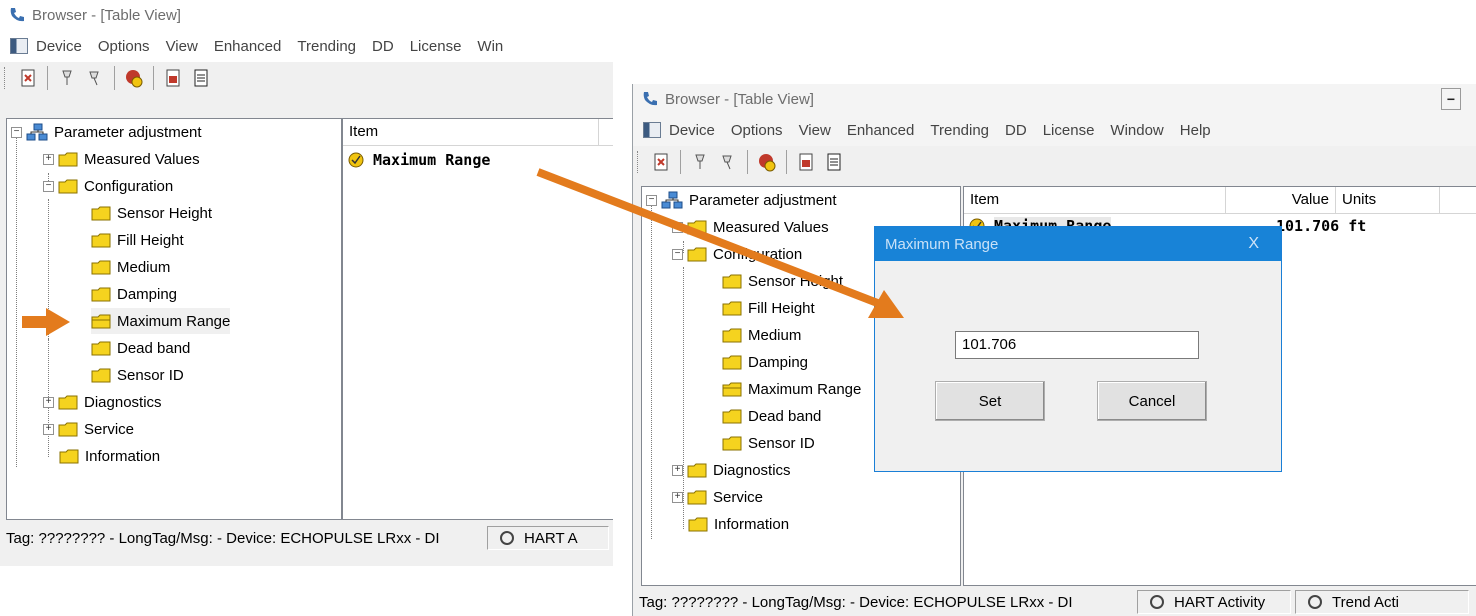 The width and height of the screenshot is (1476, 616). I want to click on list-row: Maximum Range, so click(418, 160).